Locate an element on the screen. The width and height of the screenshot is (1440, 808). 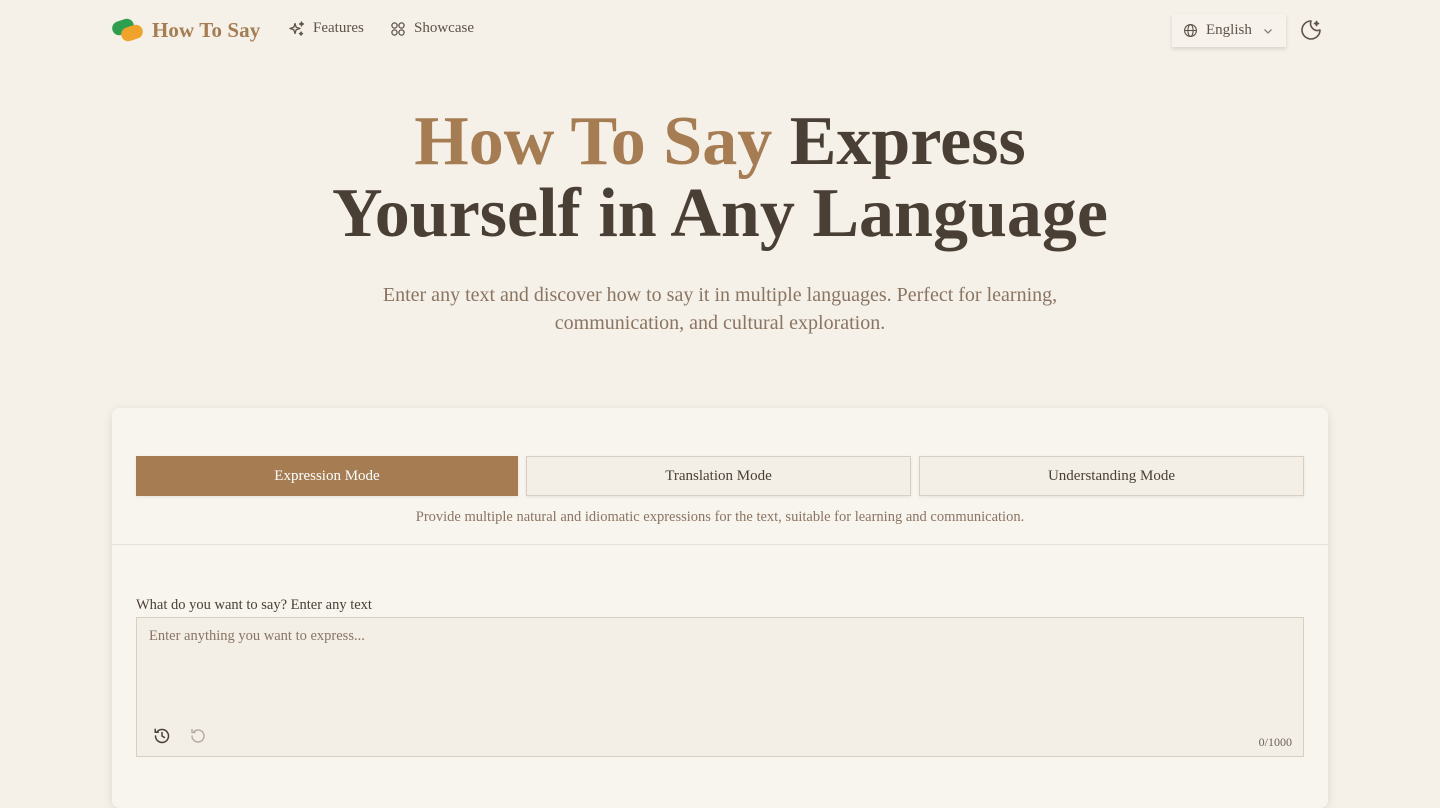
text-input-container: 0/1000 is located at coordinates (720, 687).